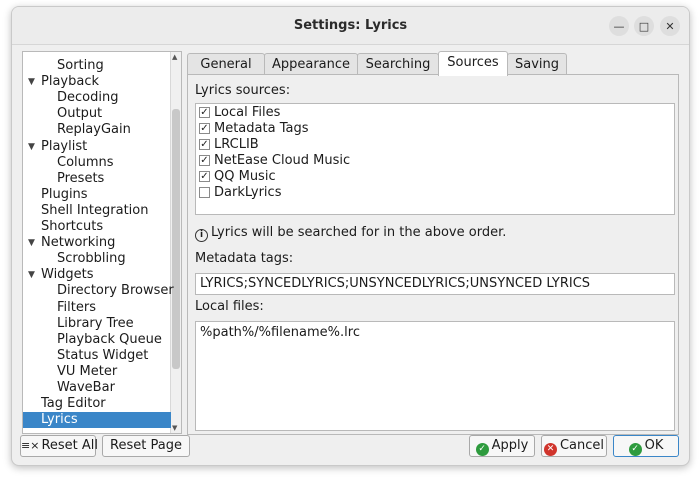 This screenshot has height=479, width=700. Describe the element at coordinates (97, 147) in the screenshot. I see `sidebar-item: ▼ Playlist` at that location.